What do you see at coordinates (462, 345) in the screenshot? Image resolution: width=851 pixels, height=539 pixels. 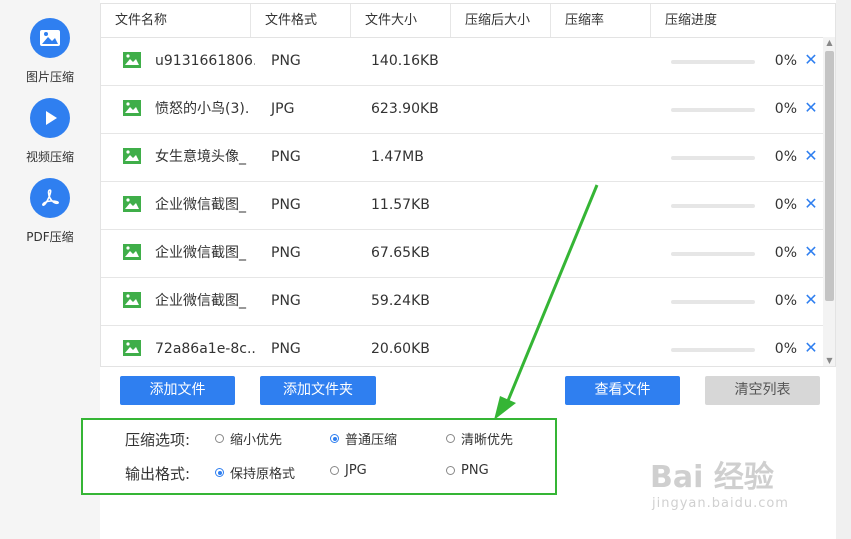 I see `table-row: 72a86a1e-8c... PNG 20.60KB 0% ✕` at bounding box center [462, 345].